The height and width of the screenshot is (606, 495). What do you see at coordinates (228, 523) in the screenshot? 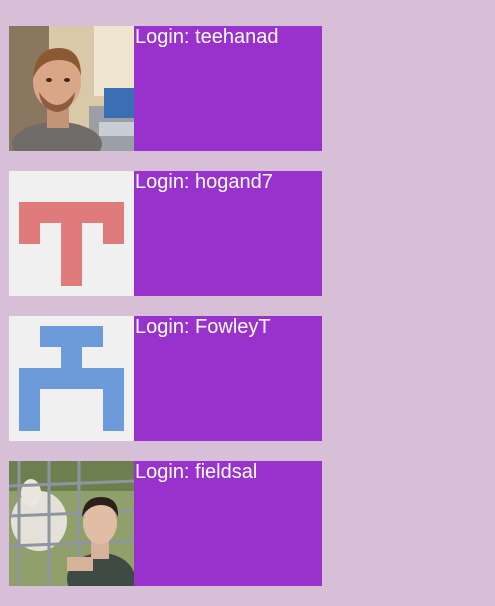
I see `login-label-fieldsal: Login: fieldsal` at bounding box center [228, 523].